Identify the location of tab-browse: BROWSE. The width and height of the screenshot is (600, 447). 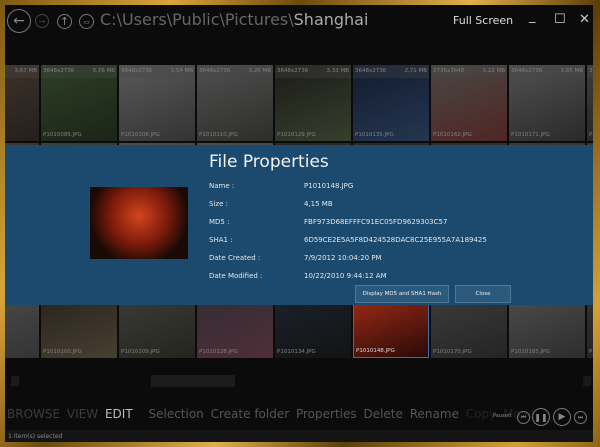
(33, 414).